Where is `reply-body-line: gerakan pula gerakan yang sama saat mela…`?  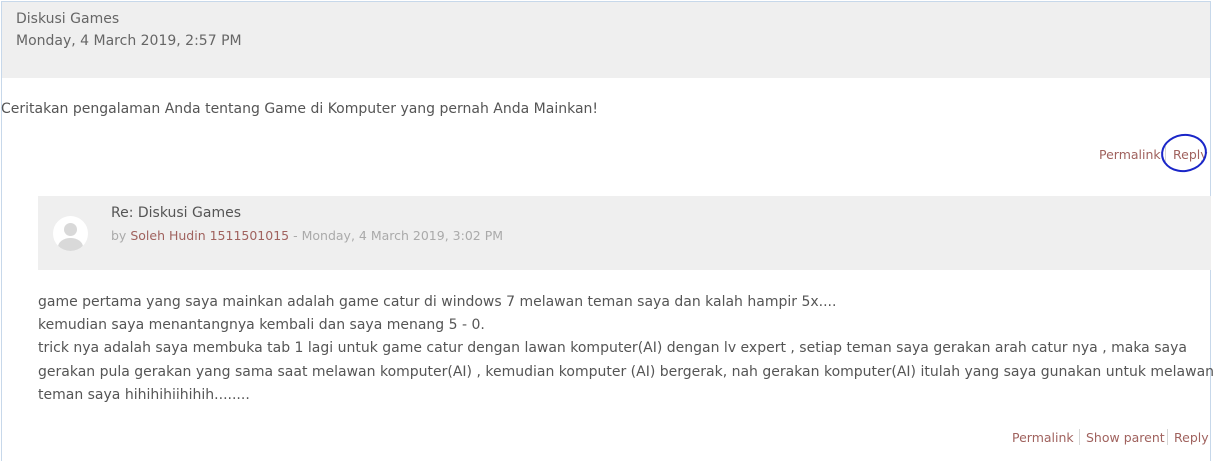 reply-body-line: gerakan pula gerakan yang sama saat mela… is located at coordinates (626, 371).